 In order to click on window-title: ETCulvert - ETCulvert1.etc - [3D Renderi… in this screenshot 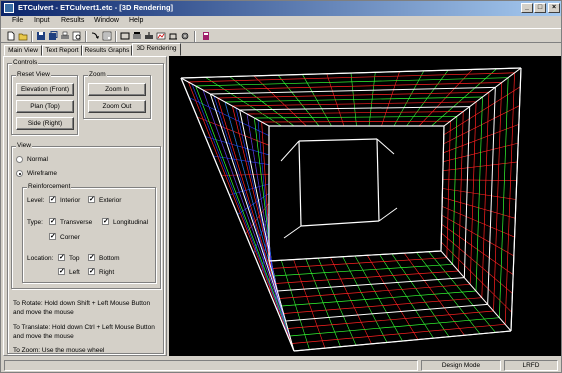, I will do `click(96, 7)`.